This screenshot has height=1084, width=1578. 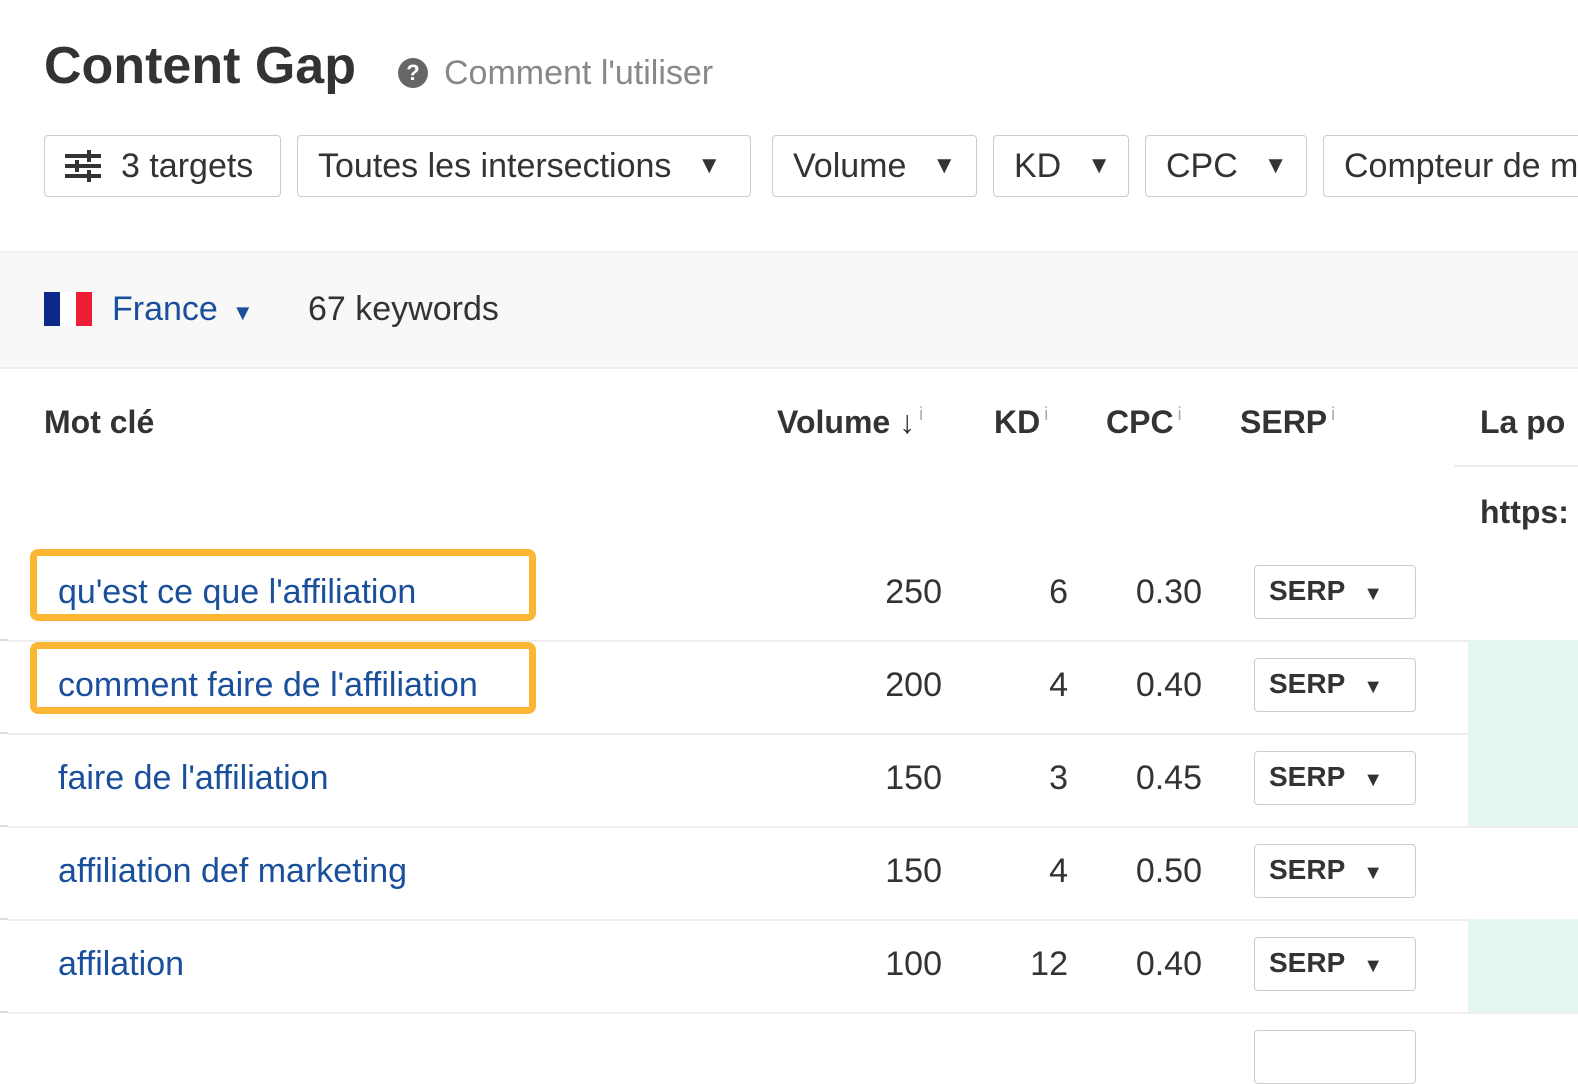 I want to click on intersections-dropdown: Toutes les intersections ▼, so click(x=524, y=166).